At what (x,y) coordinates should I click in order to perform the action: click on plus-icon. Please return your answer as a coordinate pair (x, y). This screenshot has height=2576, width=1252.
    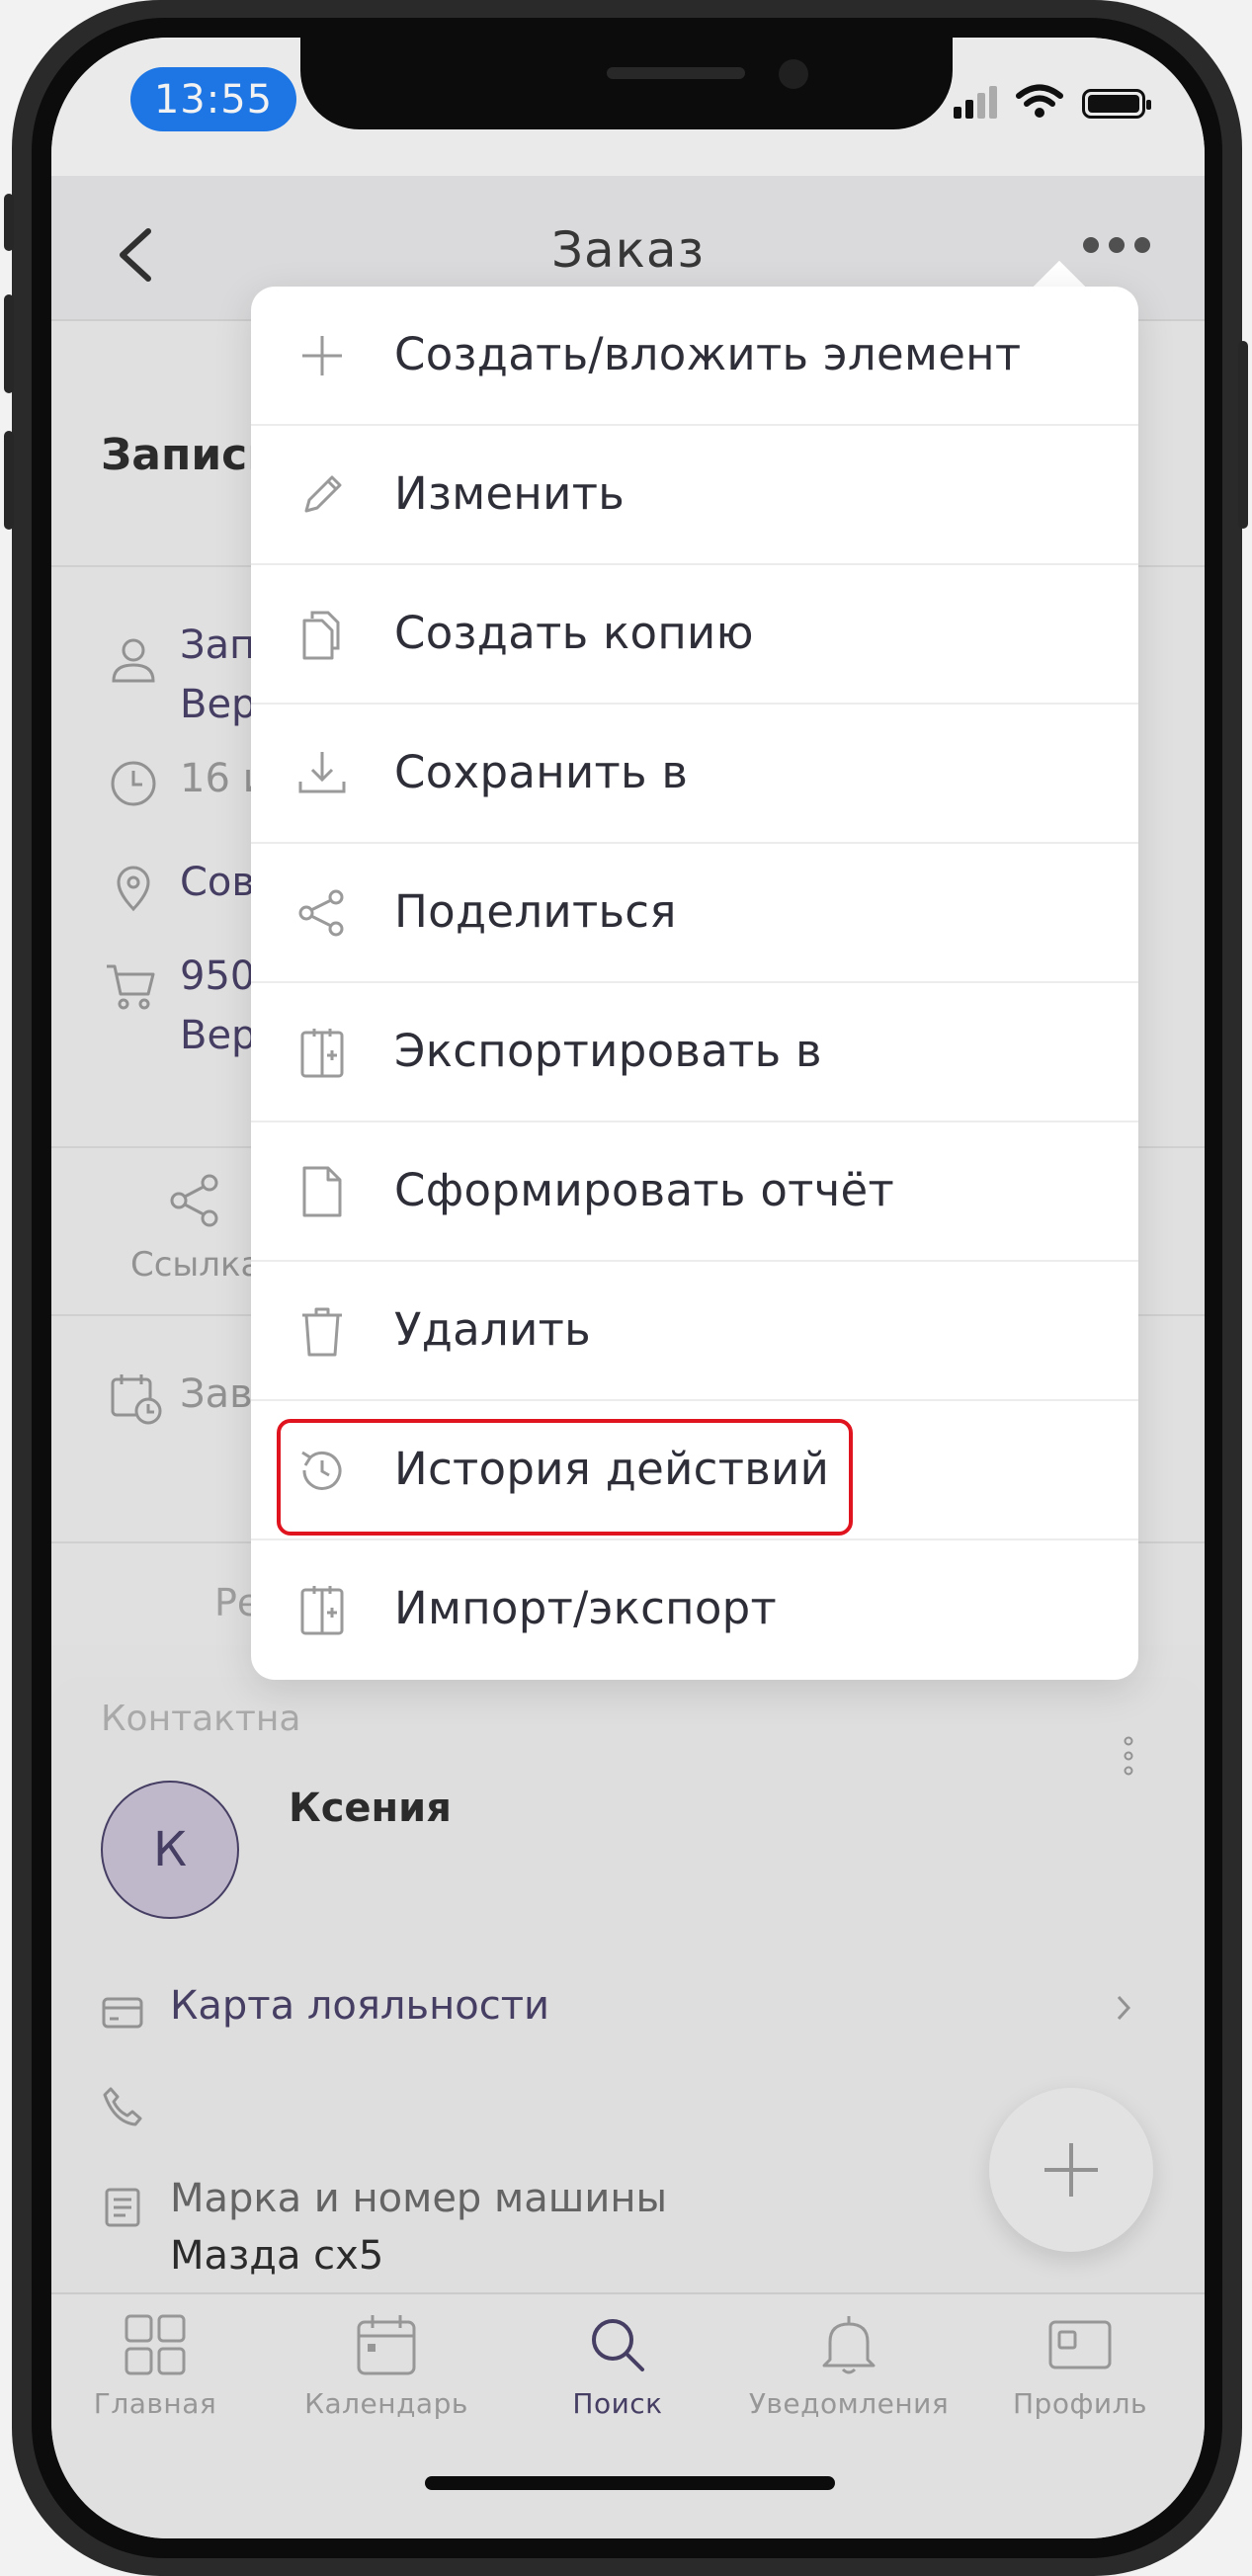
    Looking at the image, I should click on (322, 355).